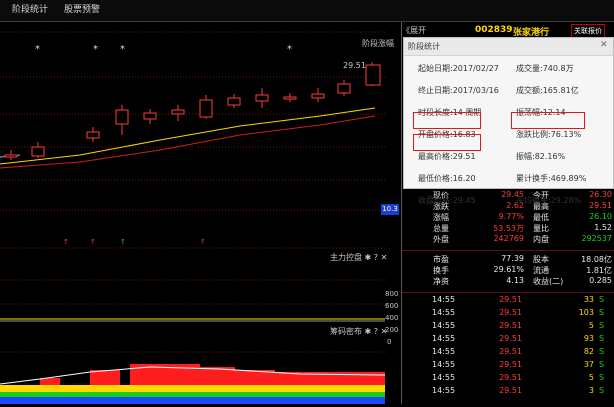 Image resolution: width=614 pixels, height=407 pixels. What do you see at coordinates (515, 280) in the screenshot?
I see `quote-value: 4.13` at bounding box center [515, 280].